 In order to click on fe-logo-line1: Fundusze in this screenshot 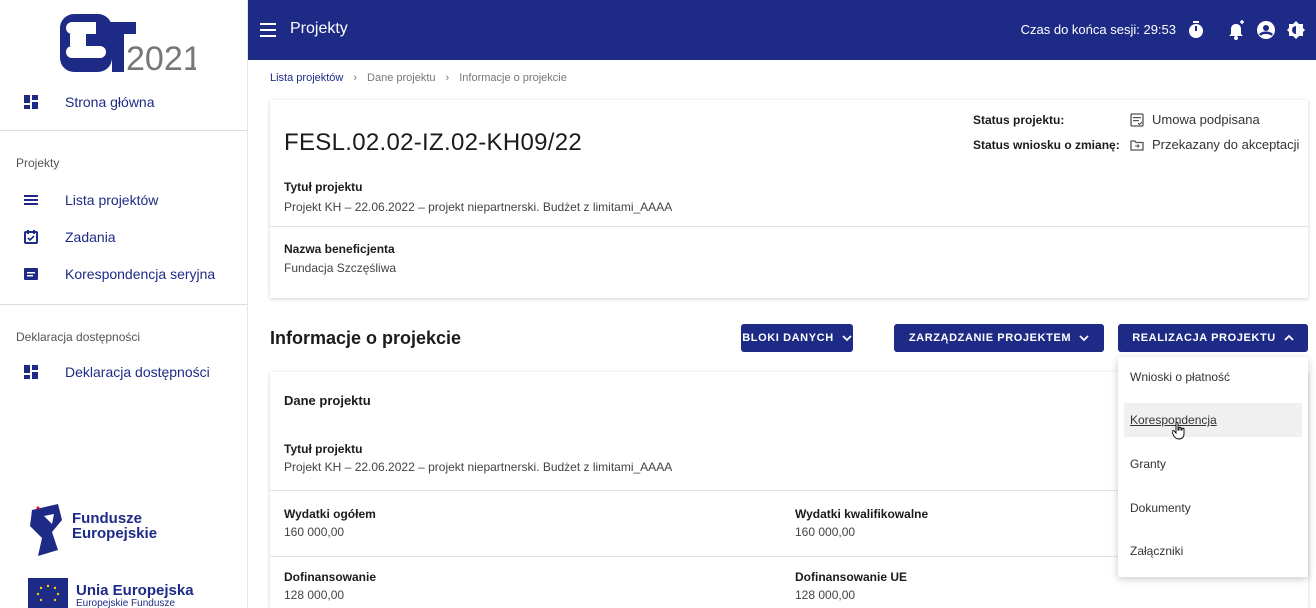, I will do `click(107, 518)`.